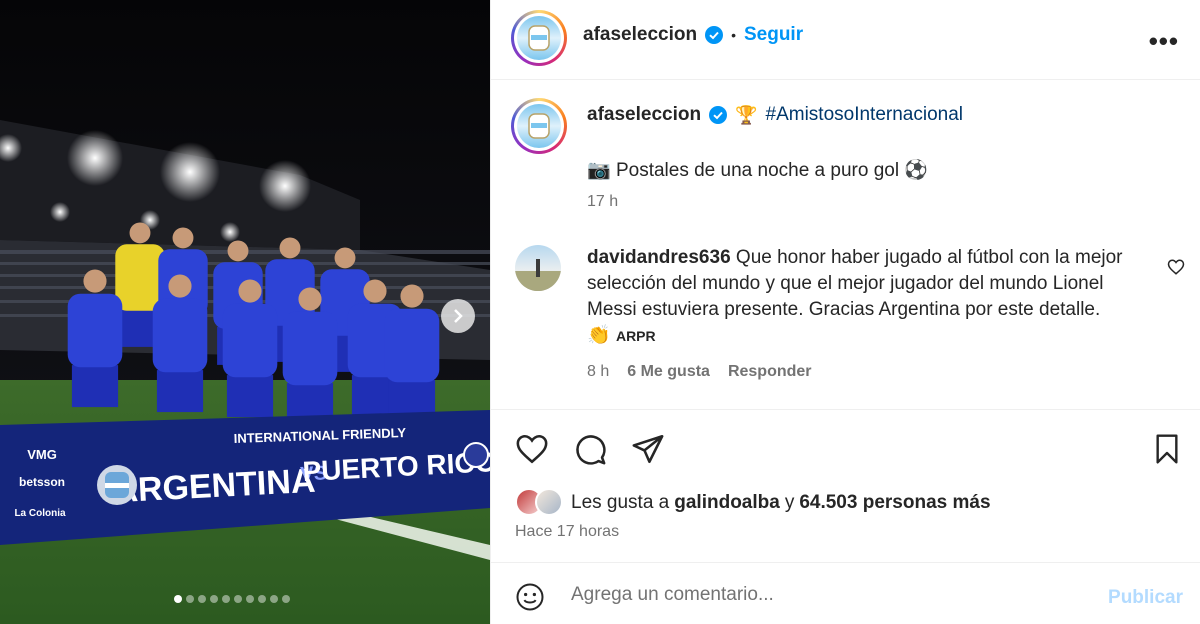 The image size is (1200, 624). Describe the element at coordinates (1167, 449) in the screenshot. I see `bookmark-icon` at that location.